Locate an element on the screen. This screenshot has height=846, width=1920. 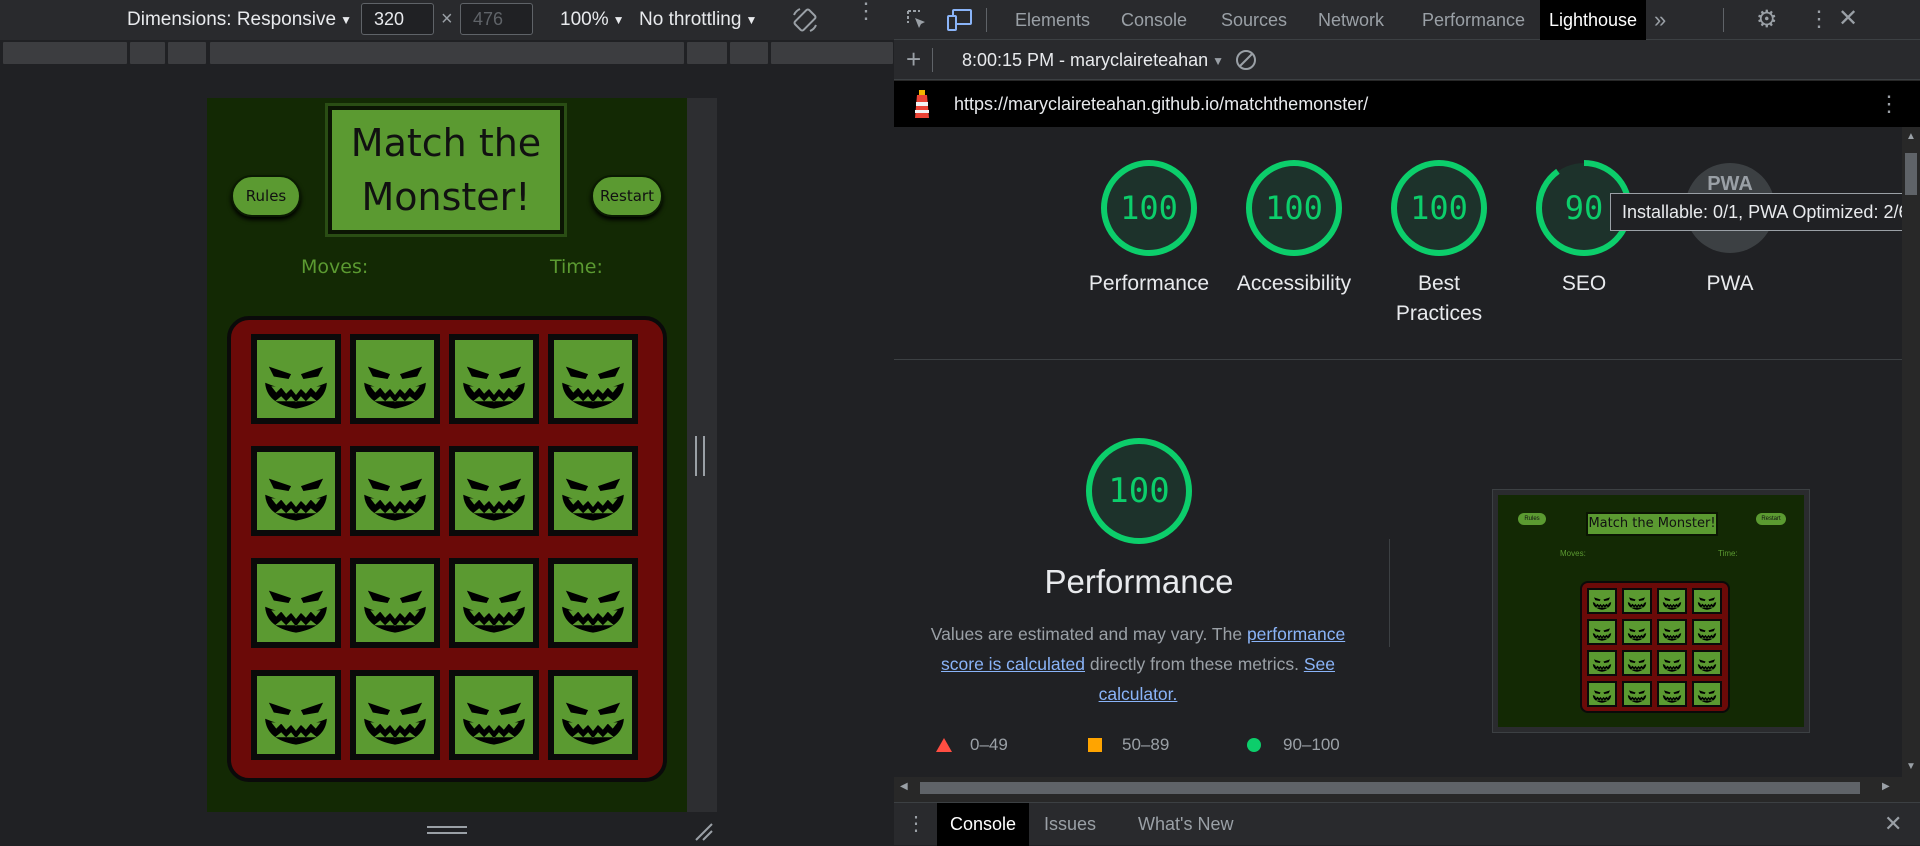
drawer-tab-console: Console is located at coordinates (983, 824).